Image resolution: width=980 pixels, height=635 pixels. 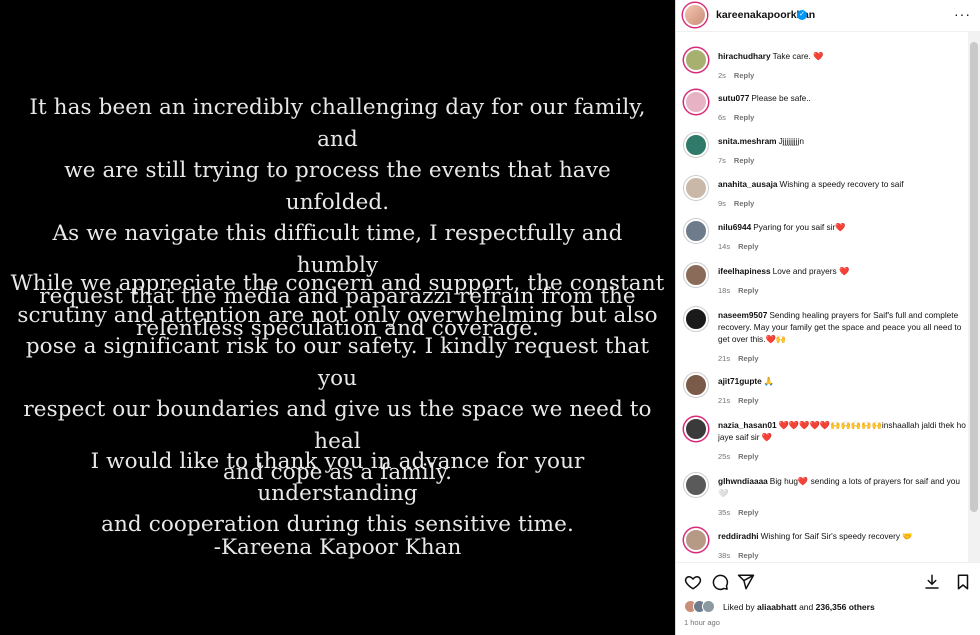 What do you see at coordinates (836, 536) in the screenshot?
I see `comment-body: Wishing for Saif Sir's speedy recovery 🤝` at bounding box center [836, 536].